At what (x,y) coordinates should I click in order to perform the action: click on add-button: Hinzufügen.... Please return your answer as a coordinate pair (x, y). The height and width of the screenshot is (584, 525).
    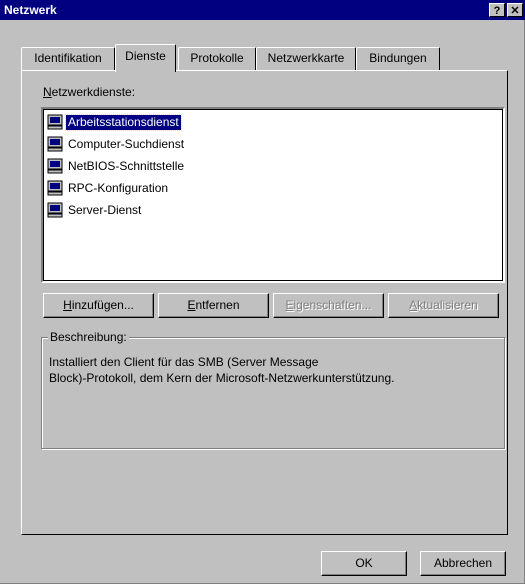
    Looking at the image, I should click on (98, 305).